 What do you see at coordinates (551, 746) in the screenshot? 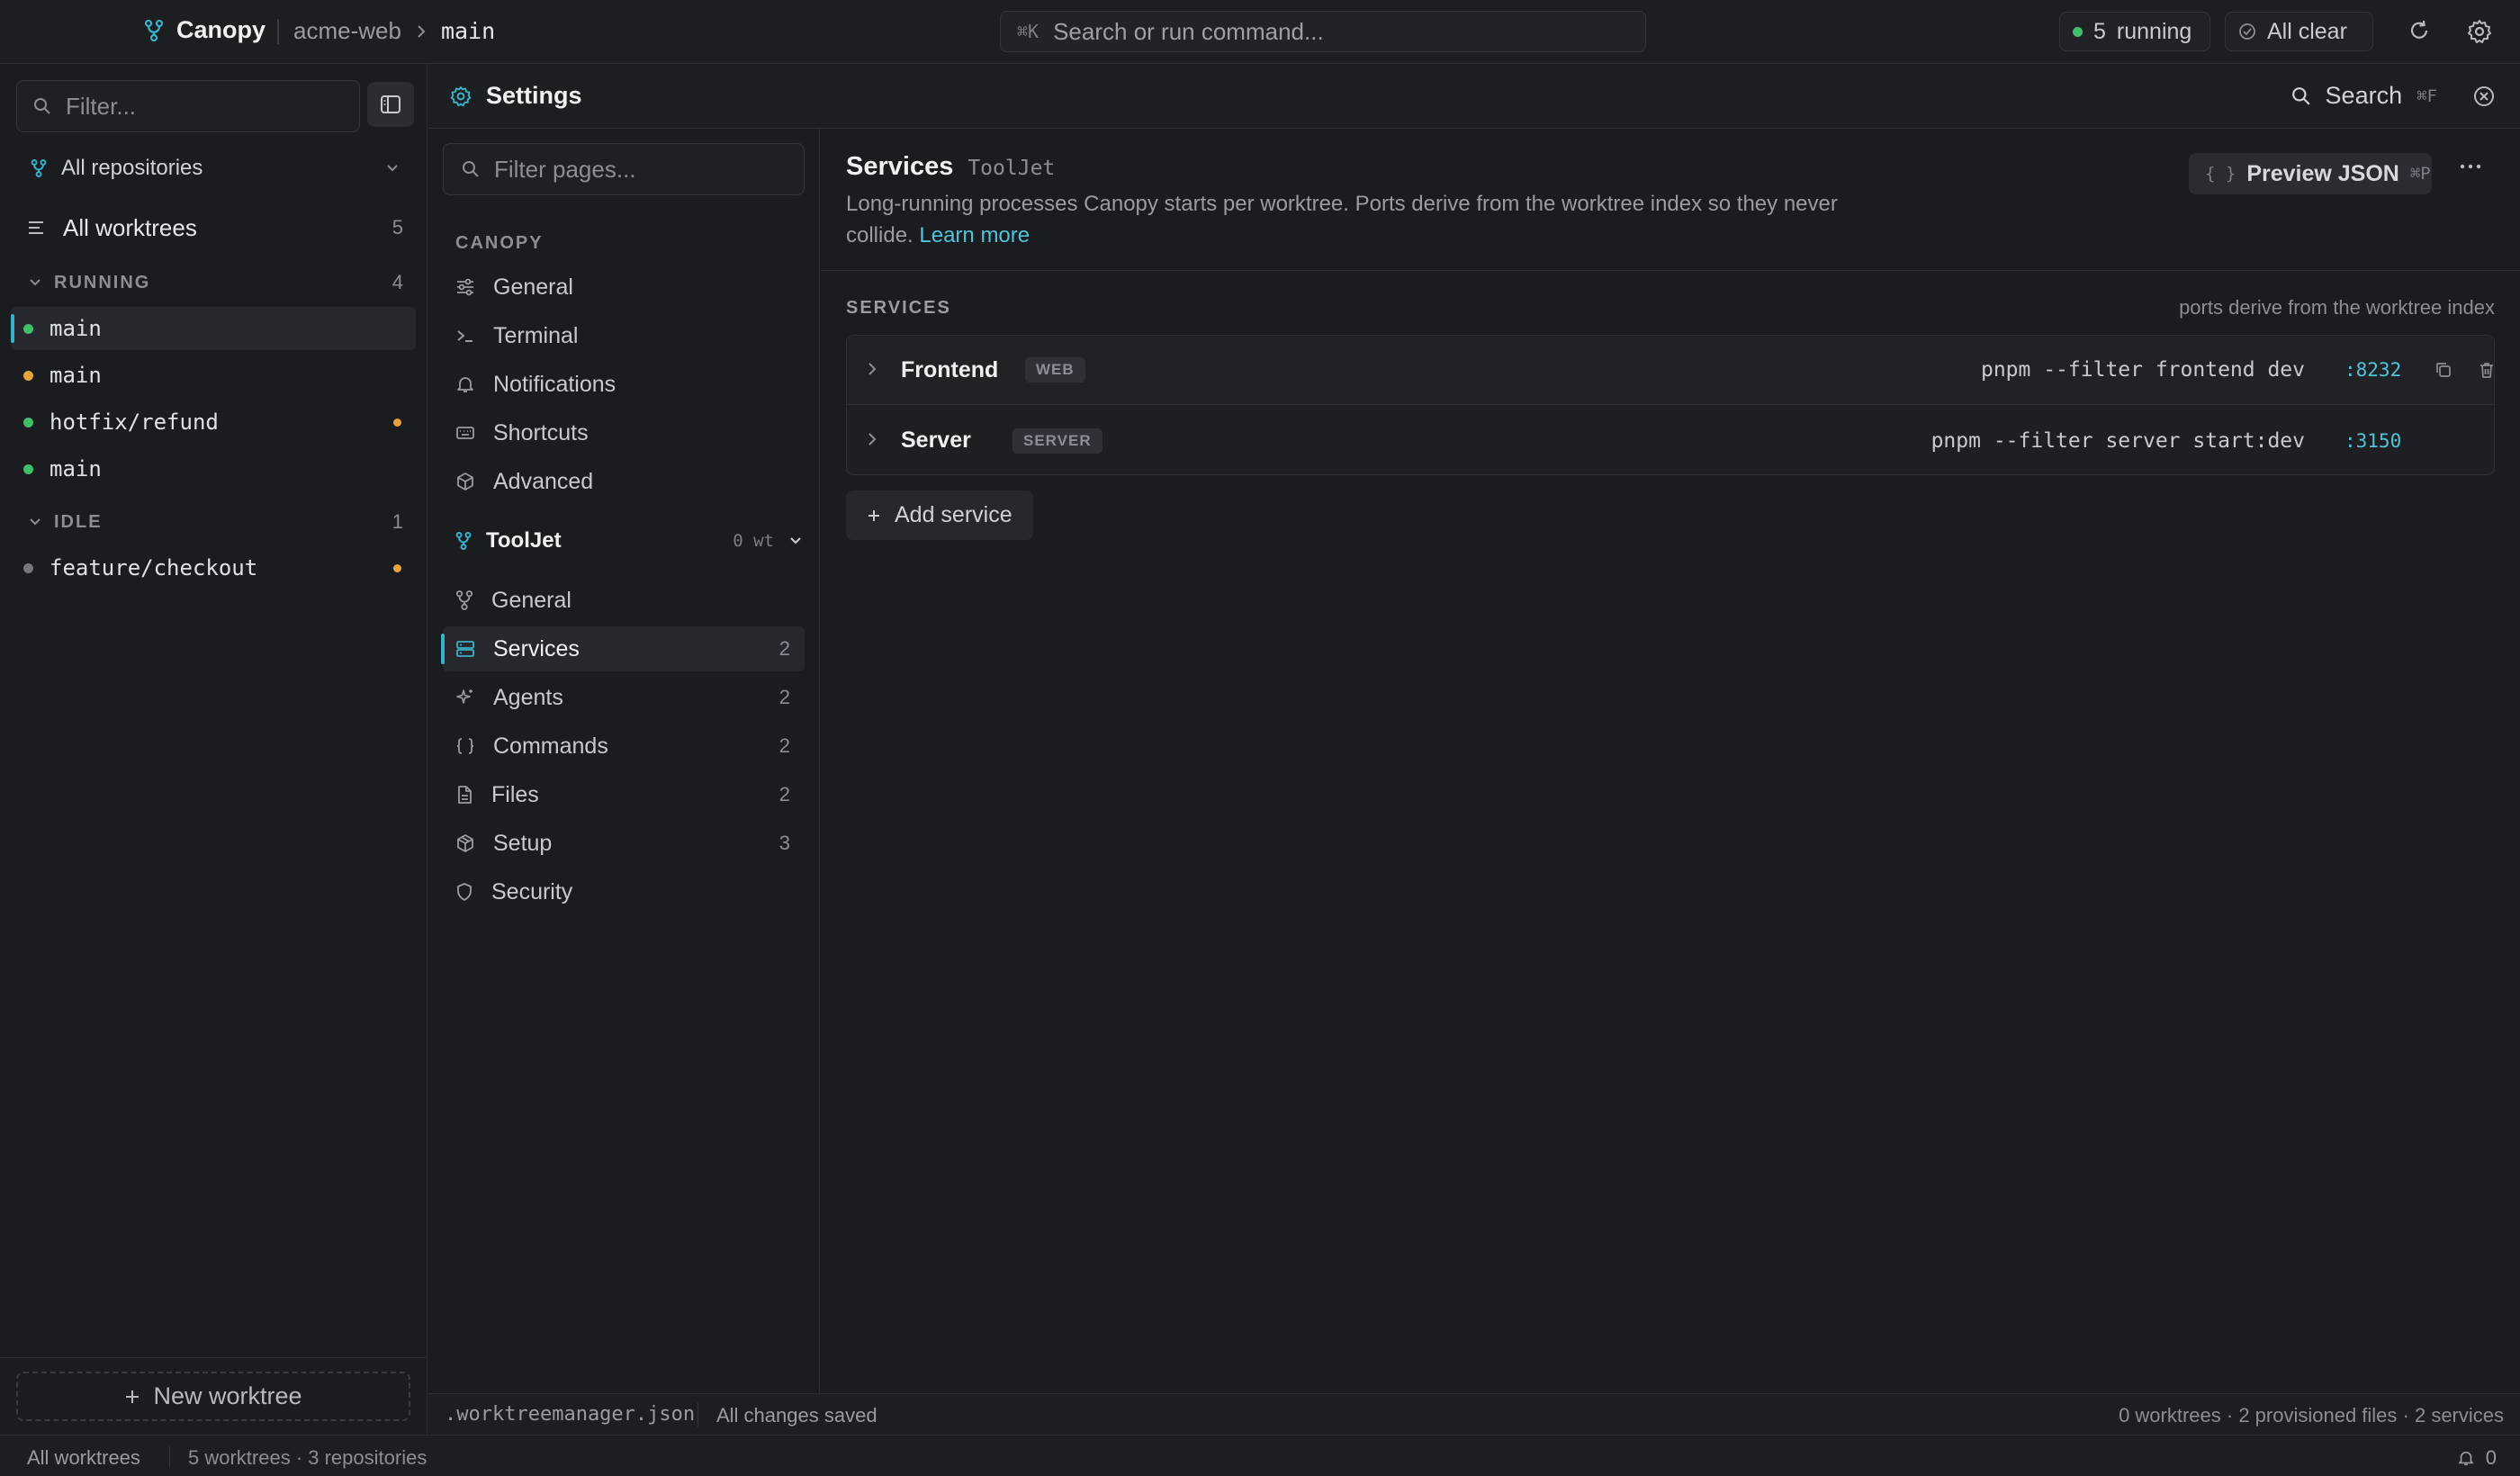
I see `nav-item-label: Commands` at bounding box center [551, 746].